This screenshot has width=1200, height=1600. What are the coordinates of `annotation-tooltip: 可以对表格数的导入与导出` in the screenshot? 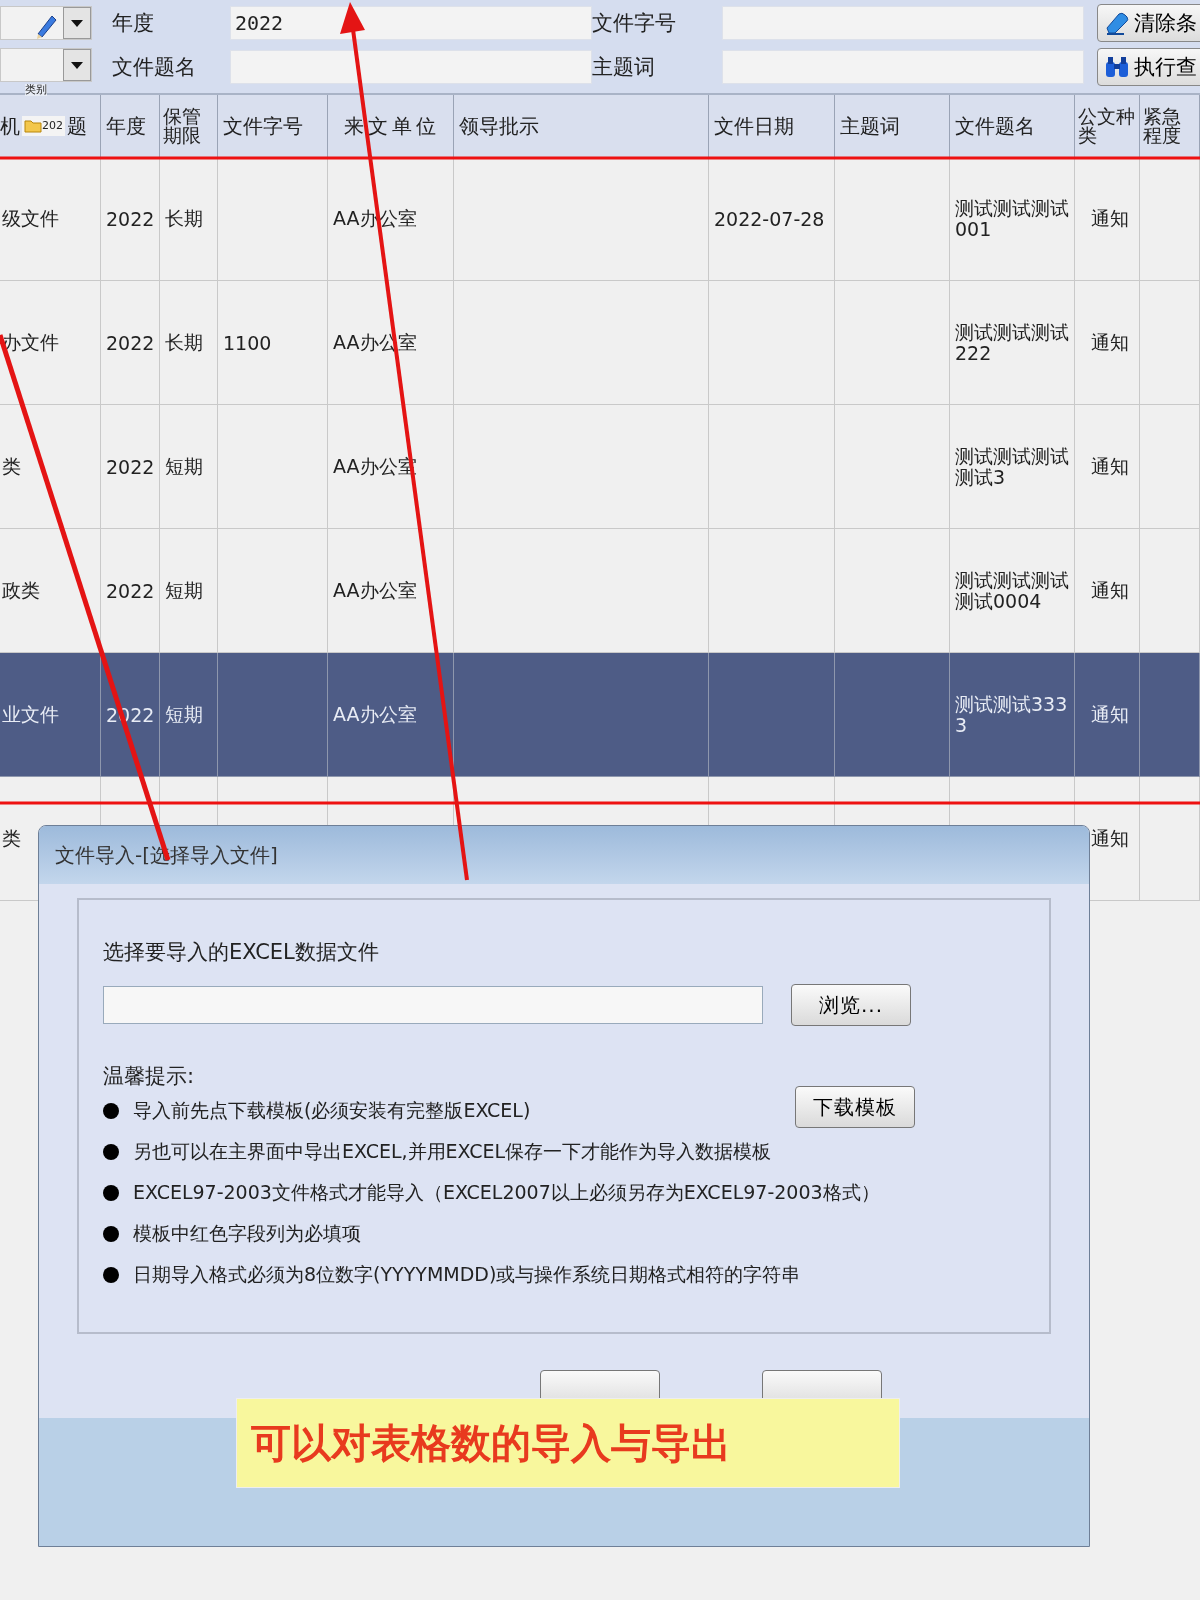 It's located at (568, 1443).